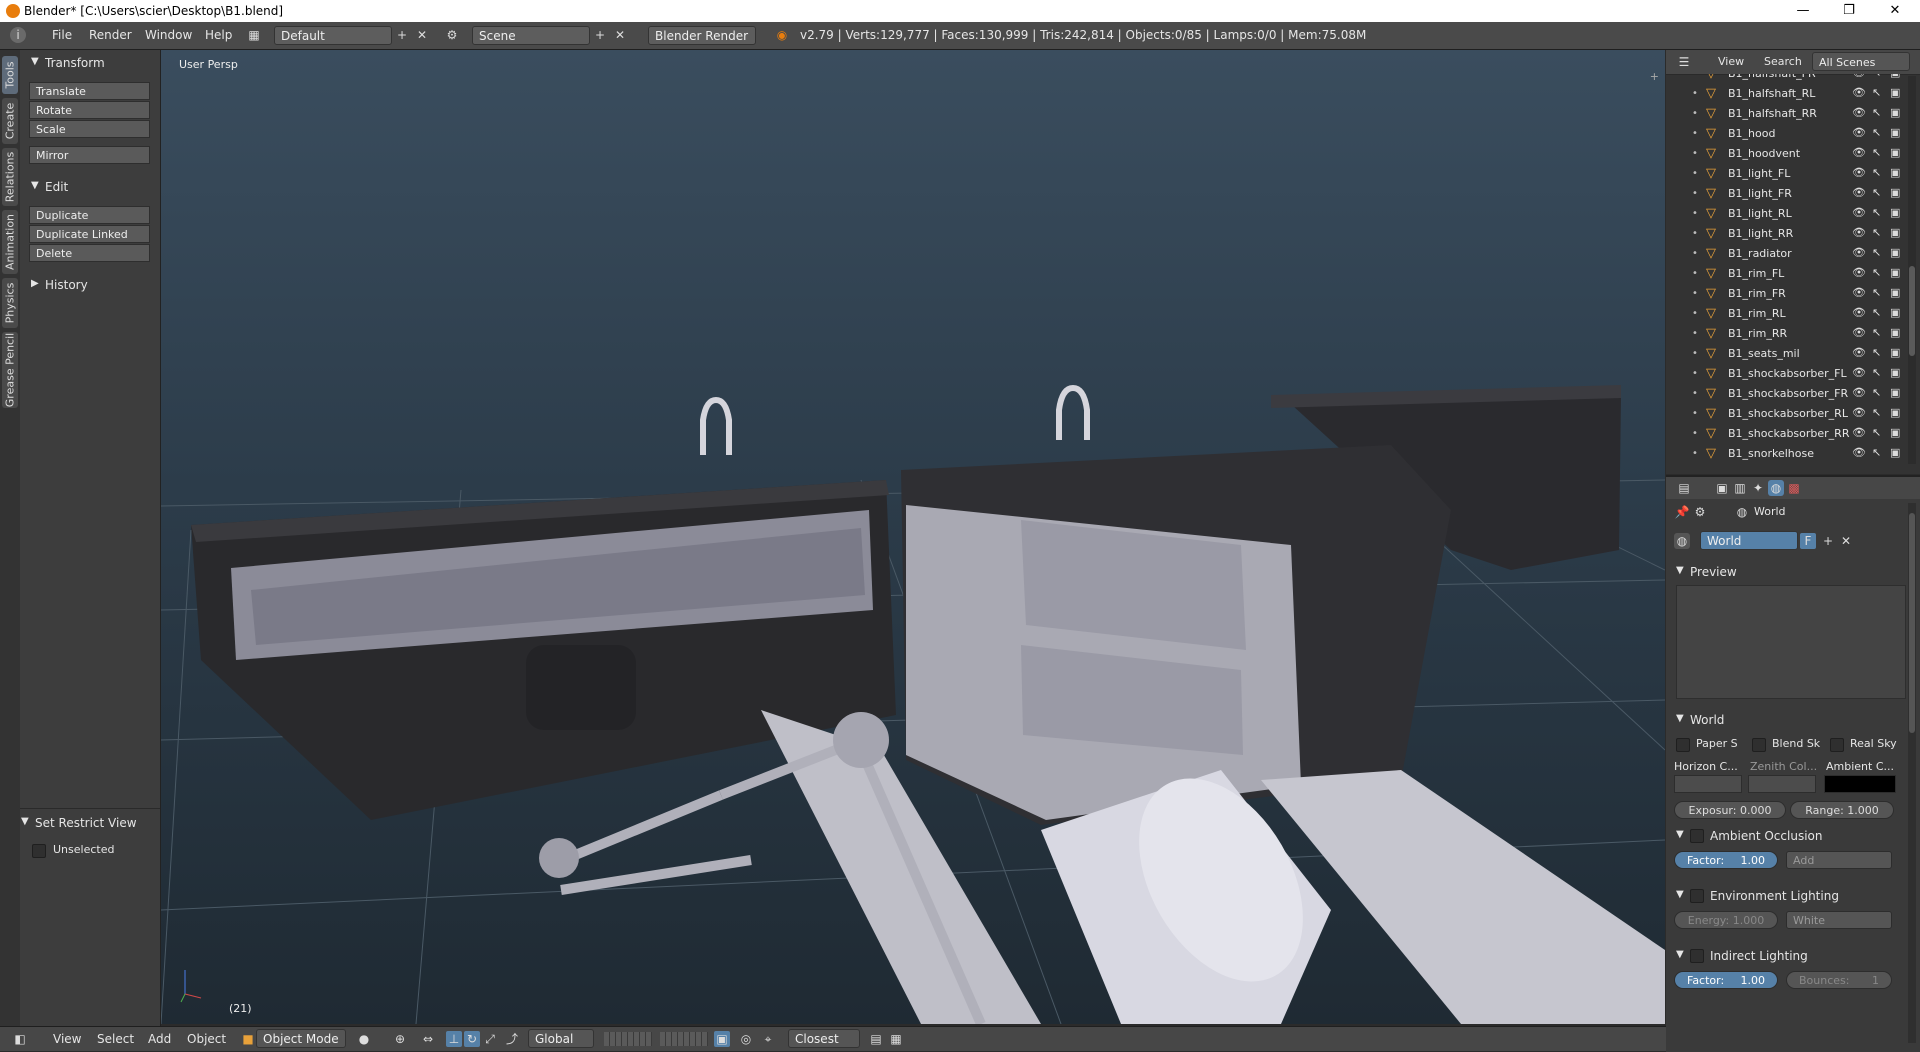 Image resolution: width=1920 pixels, height=1052 pixels. Describe the element at coordinates (1730, 810) in the screenshot. I see `exposure-field: Exposur: 0.000` at that location.